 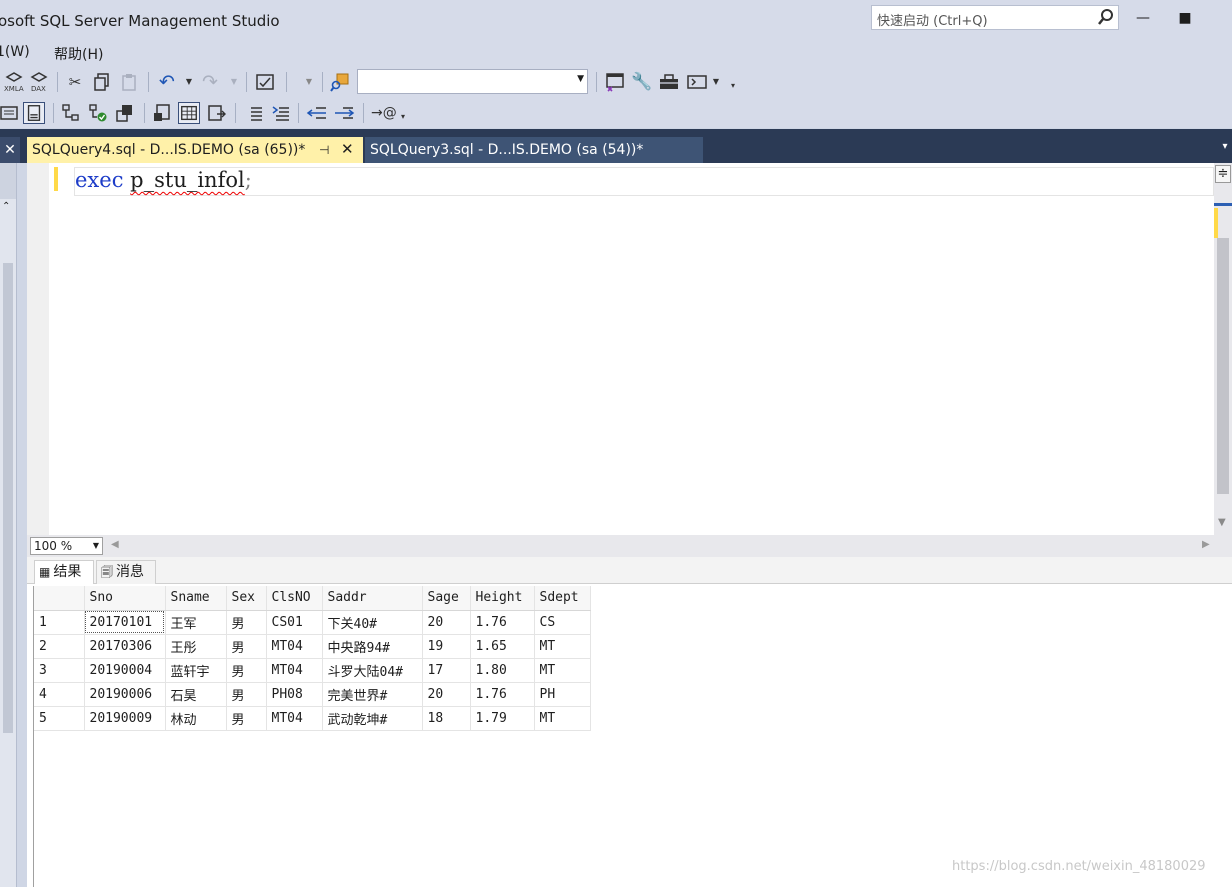 What do you see at coordinates (1223, 366) in the screenshot?
I see `scrollbar-thumb` at bounding box center [1223, 366].